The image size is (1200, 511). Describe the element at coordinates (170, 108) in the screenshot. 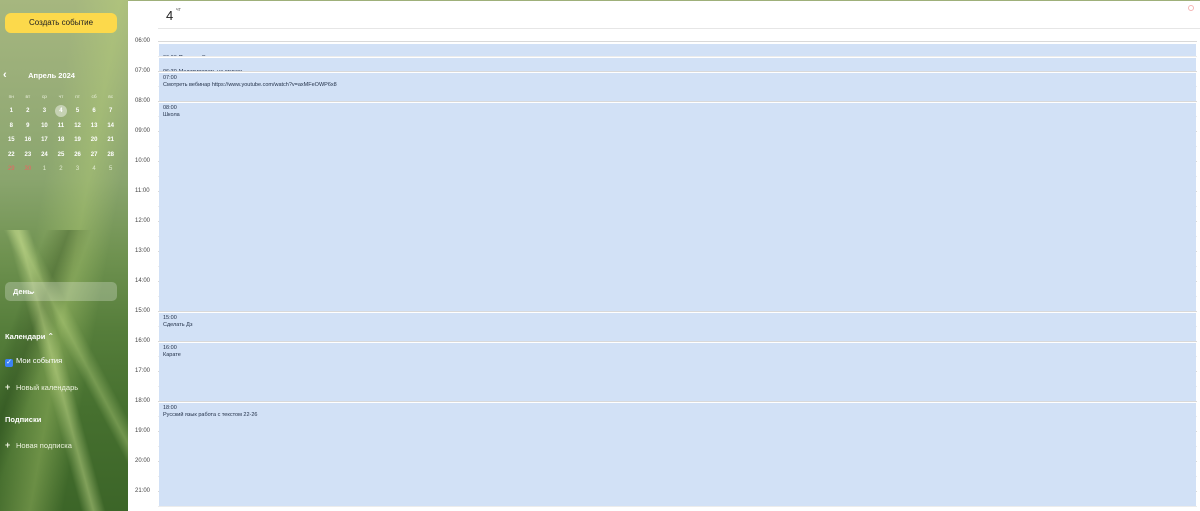

I see `event-time: 08:00` at that location.